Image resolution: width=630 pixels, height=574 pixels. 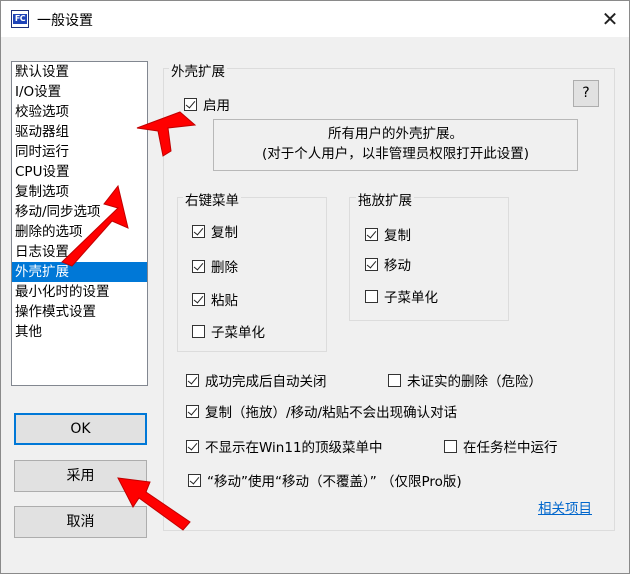 What do you see at coordinates (450, 446) in the screenshot?
I see `taskbar-checkbox-box` at bounding box center [450, 446].